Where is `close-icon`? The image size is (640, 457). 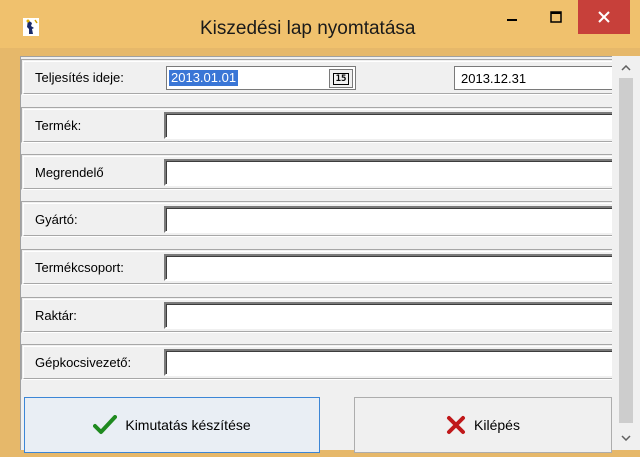 close-icon is located at coordinates (604, 17).